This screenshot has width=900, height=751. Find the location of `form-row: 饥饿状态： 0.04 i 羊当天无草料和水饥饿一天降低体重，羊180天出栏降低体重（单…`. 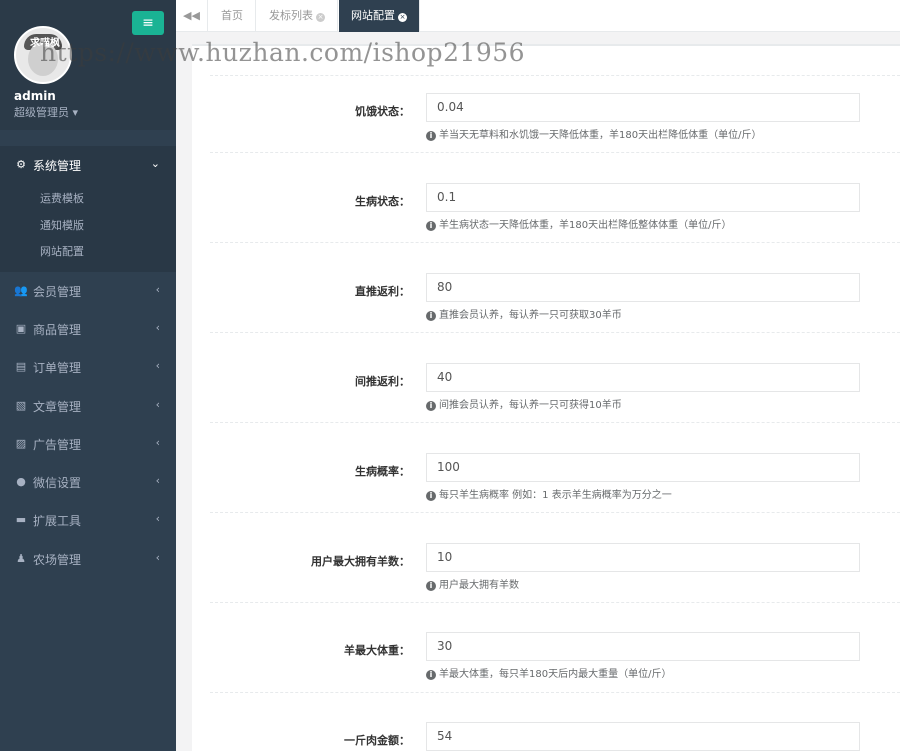

form-row: 饥饿状态： 0.04 i 羊当天无草料和水饥饿一天降低体重，羊180天出栏降低体重（单… is located at coordinates (546, 123).